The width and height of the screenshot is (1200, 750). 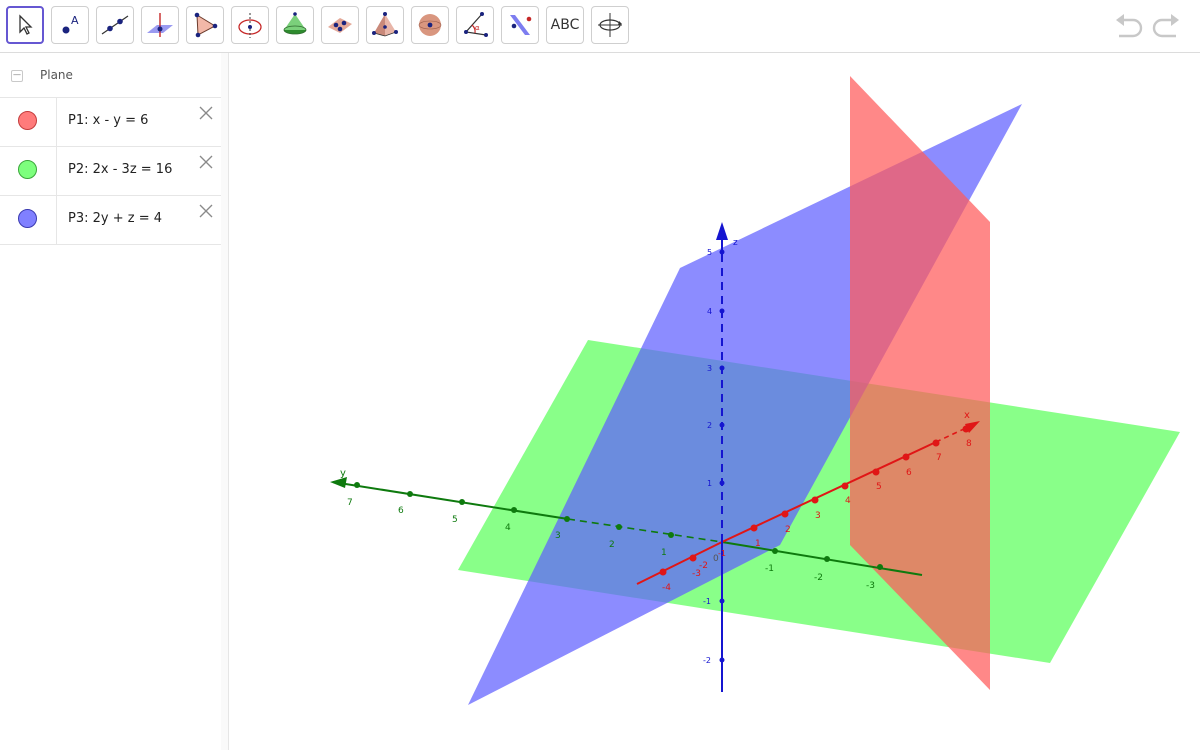 I want to click on rotate-3d-view-icon, so click(x=610, y=25).